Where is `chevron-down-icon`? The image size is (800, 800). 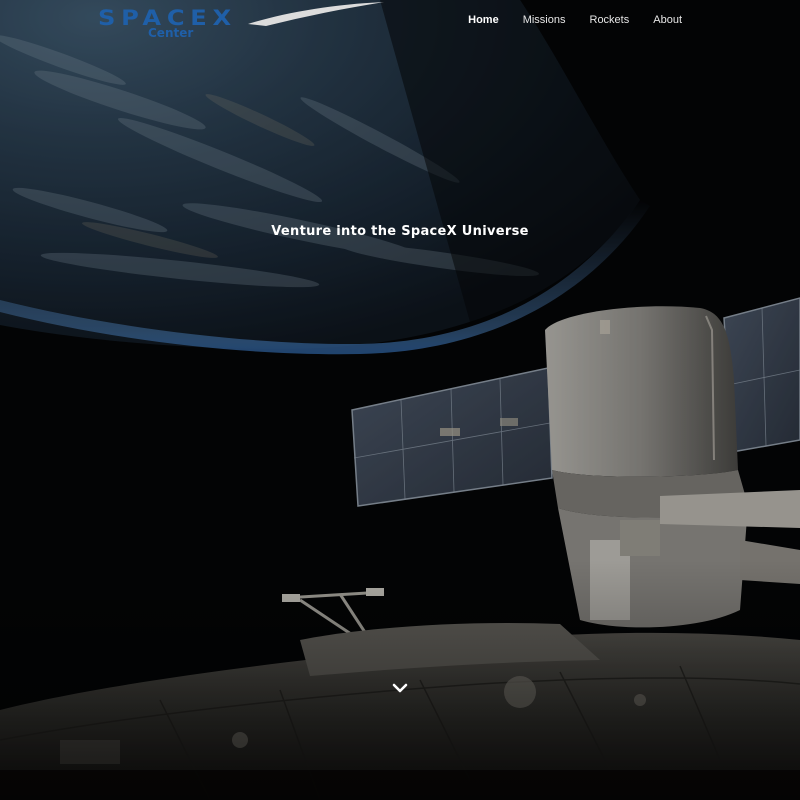 chevron-down-icon is located at coordinates (400, 688).